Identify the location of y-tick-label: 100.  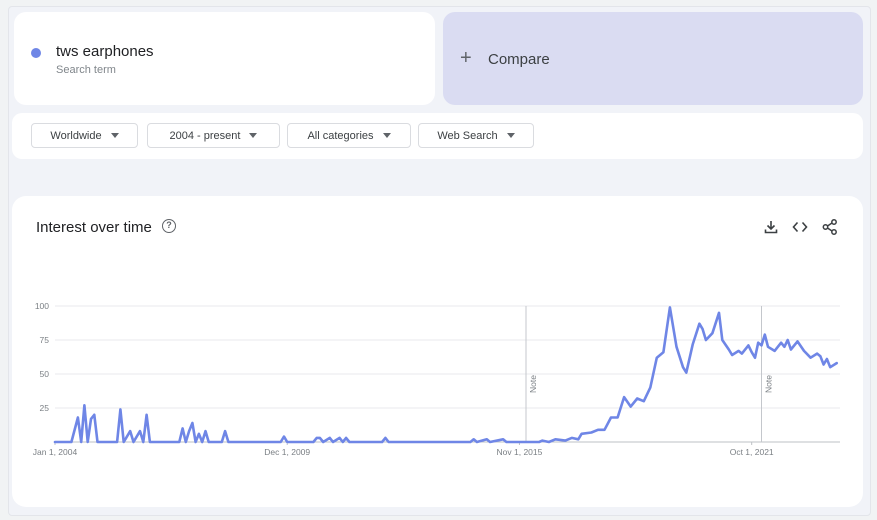
(42, 306).